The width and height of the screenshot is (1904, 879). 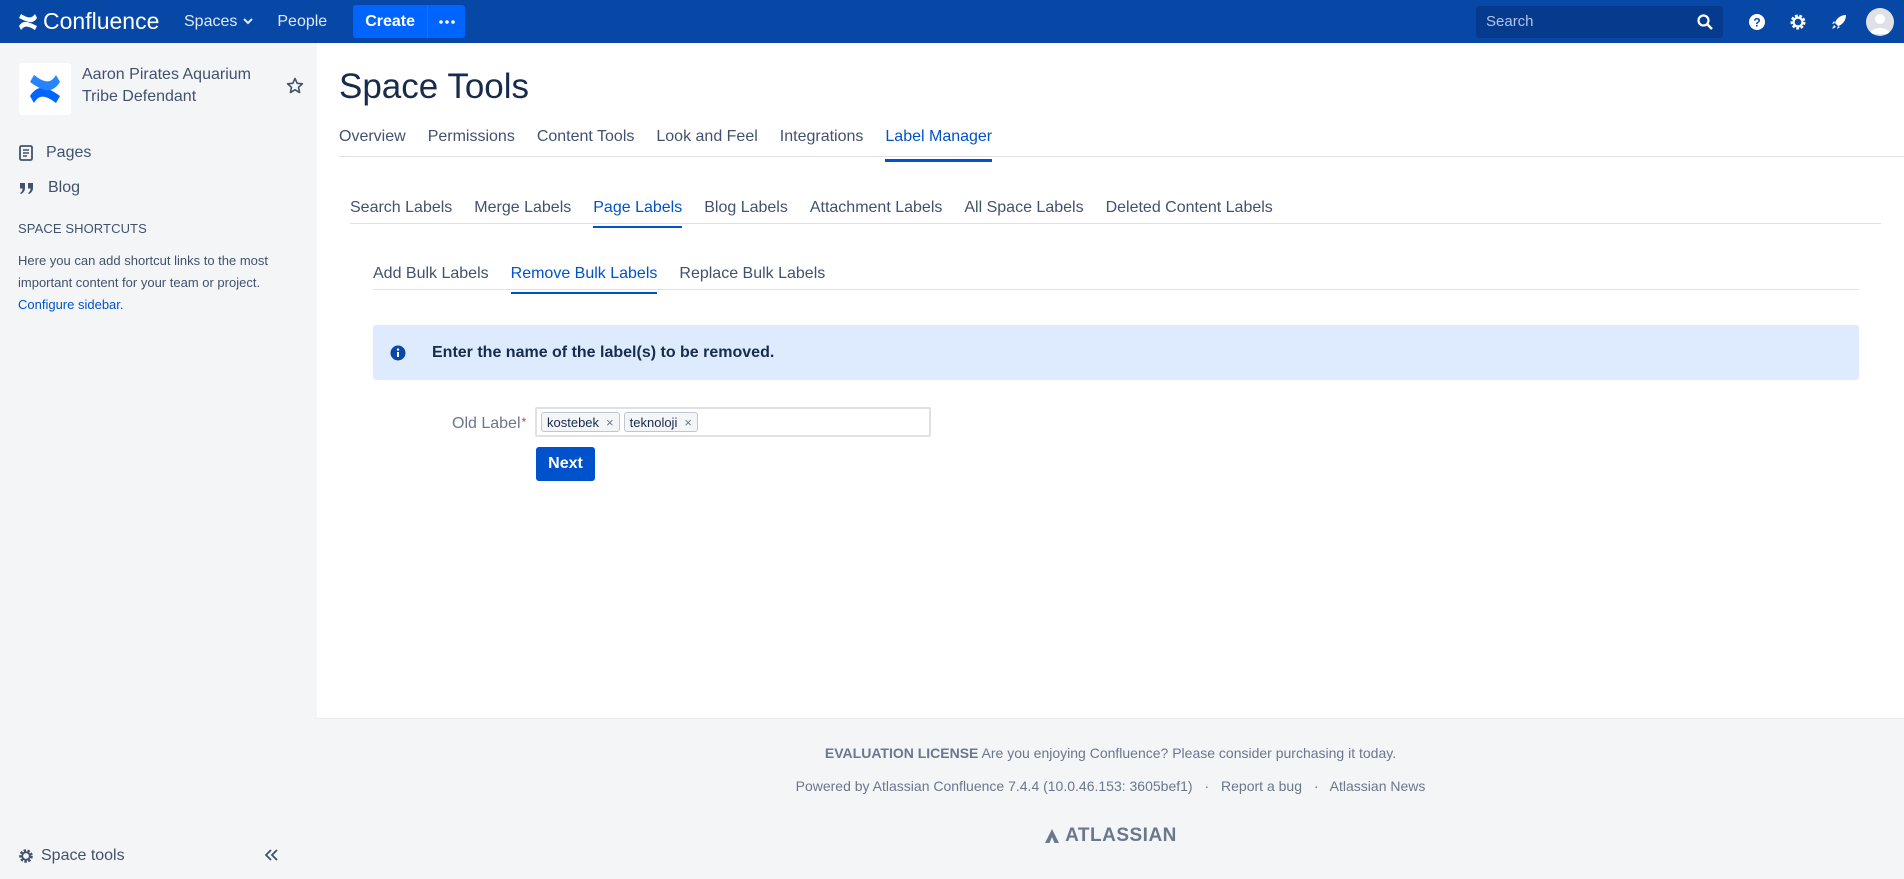 What do you see at coordinates (1115, 223) in the screenshot?
I see `subtabs-divider` at bounding box center [1115, 223].